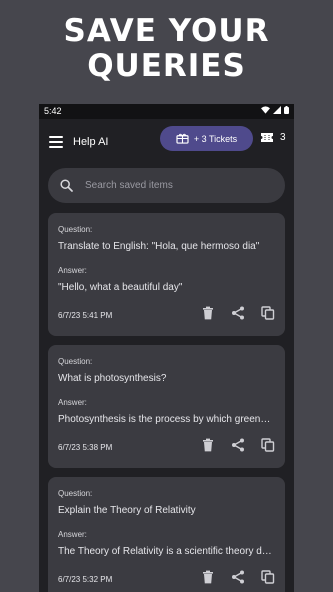  I want to click on ticket-balance: 3, so click(273, 137).